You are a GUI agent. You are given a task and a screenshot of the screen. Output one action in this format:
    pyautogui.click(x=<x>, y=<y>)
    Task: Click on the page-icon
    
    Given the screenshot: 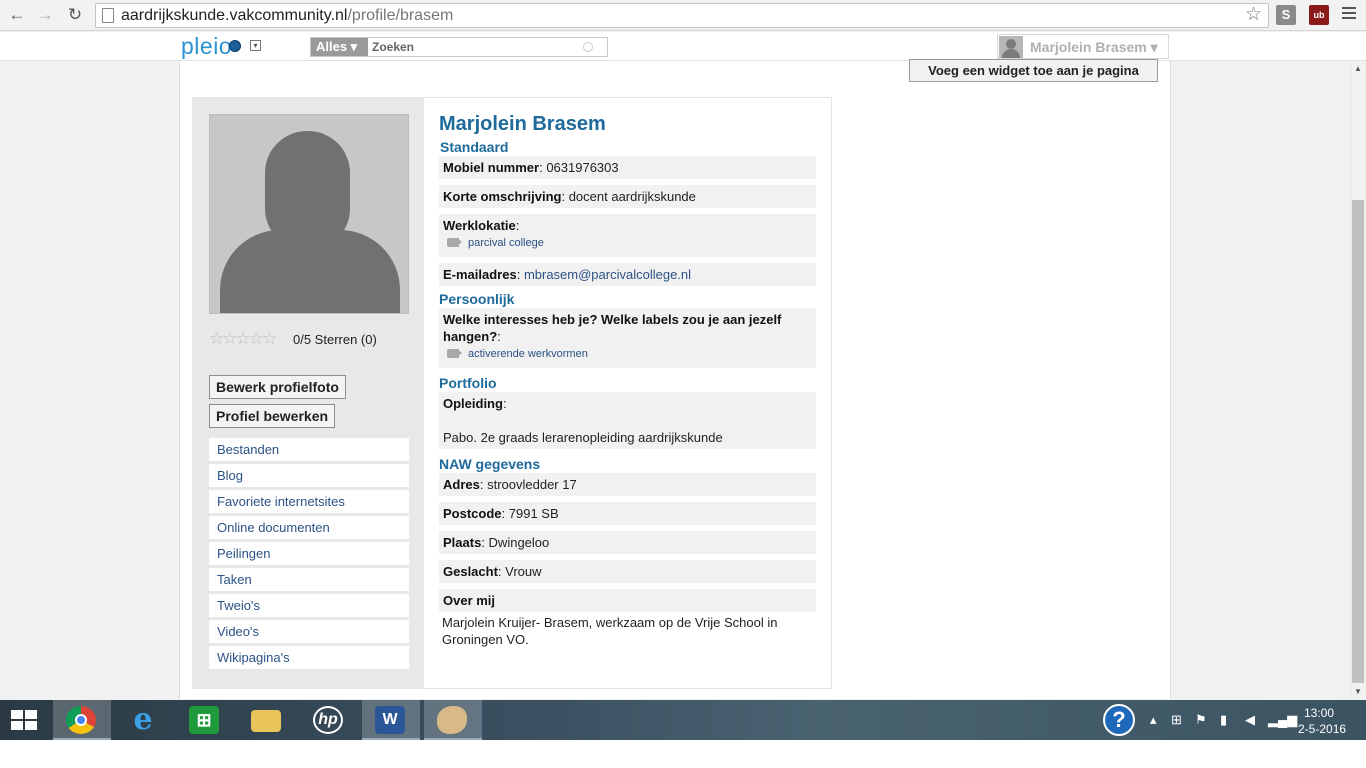 What is the action you would take?
    pyautogui.click(x=108, y=15)
    